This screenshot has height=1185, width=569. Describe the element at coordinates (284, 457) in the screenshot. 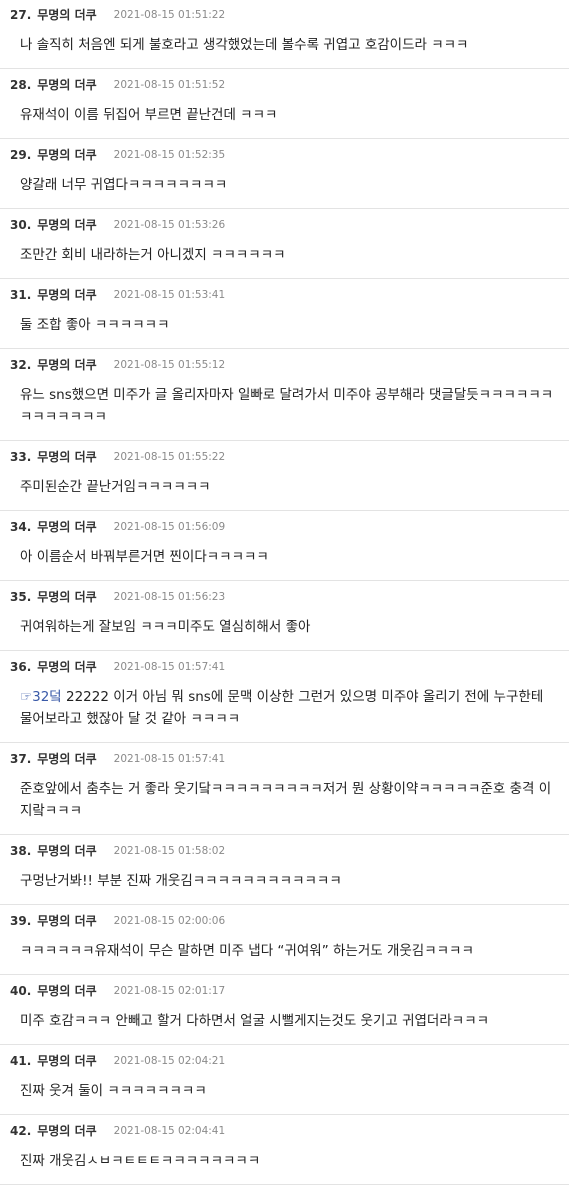

I see `comment-meta: 33. 무명의 더쿠 2021-08-15 01:55:22` at that location.